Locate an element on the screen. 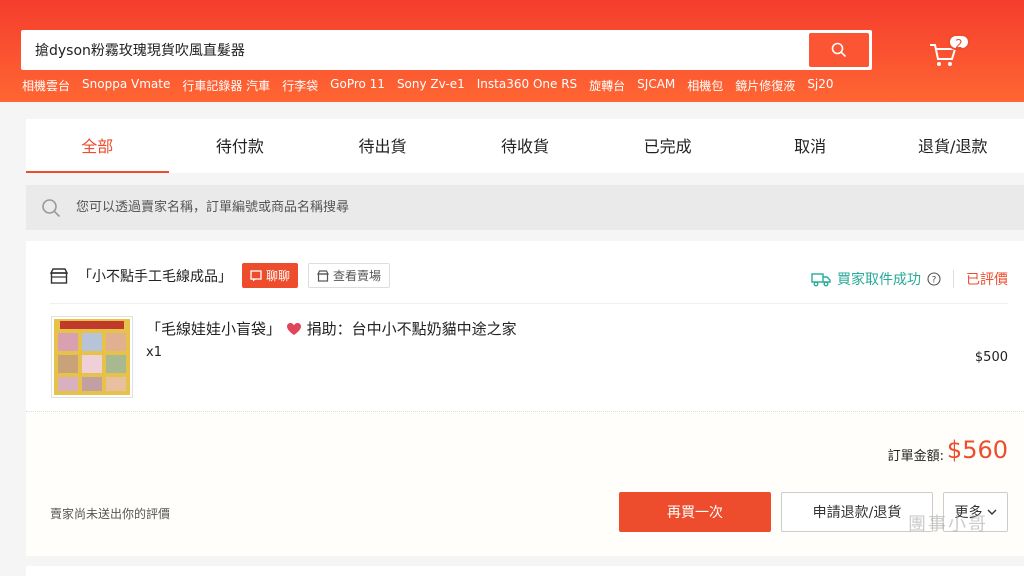  keyword-link: 旋轉台 is located at coordinates (607, 85).